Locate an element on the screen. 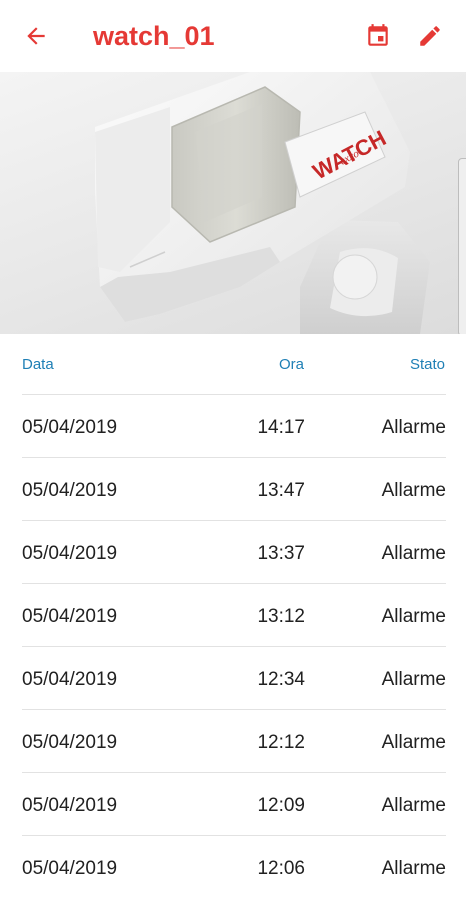 The width and height of the screenshot is (466, 900). row-time: 12:12 is located at coordinates (281, 742).